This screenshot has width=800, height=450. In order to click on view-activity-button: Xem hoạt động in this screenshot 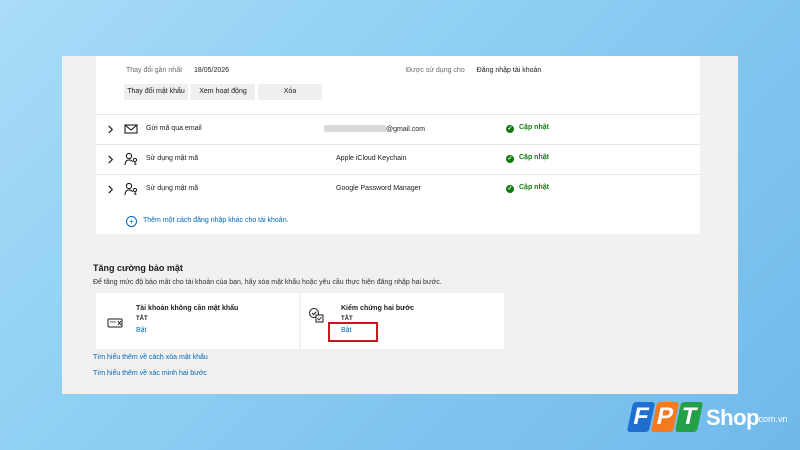, I will do `click(223, 92)`.